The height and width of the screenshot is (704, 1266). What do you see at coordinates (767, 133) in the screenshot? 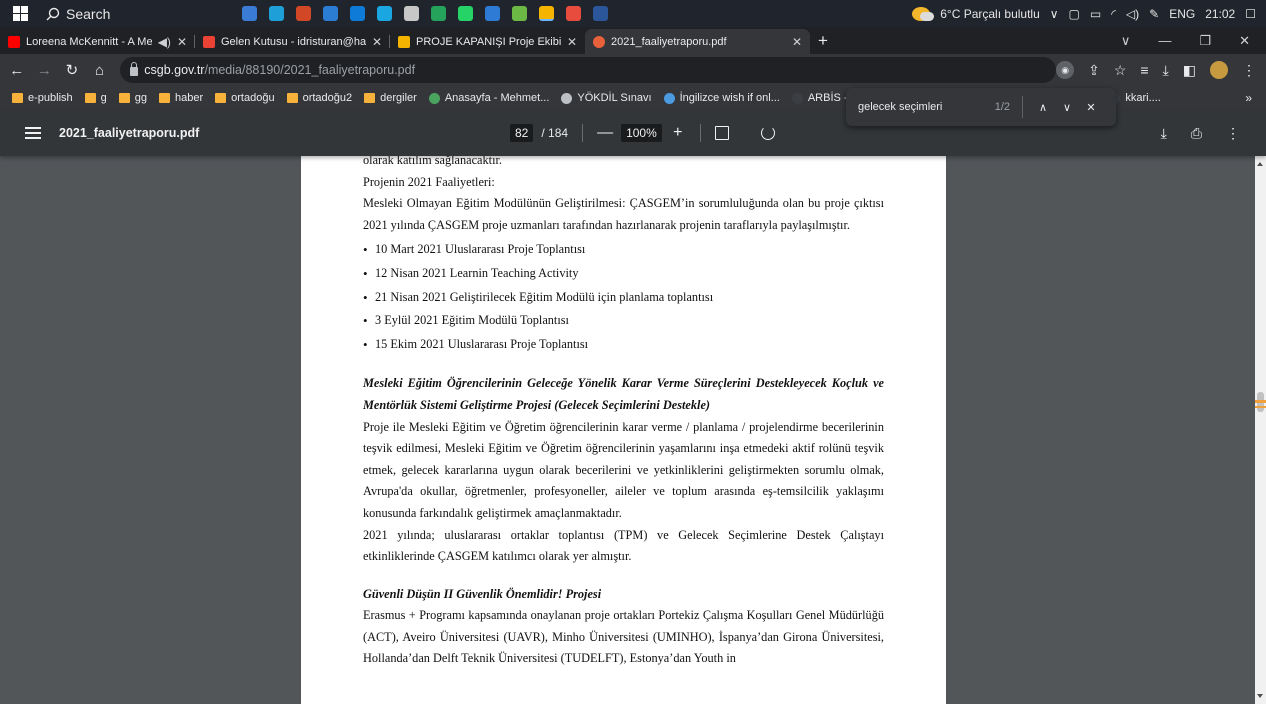
I see `rotate-icon` at bounding box center [767, 133].